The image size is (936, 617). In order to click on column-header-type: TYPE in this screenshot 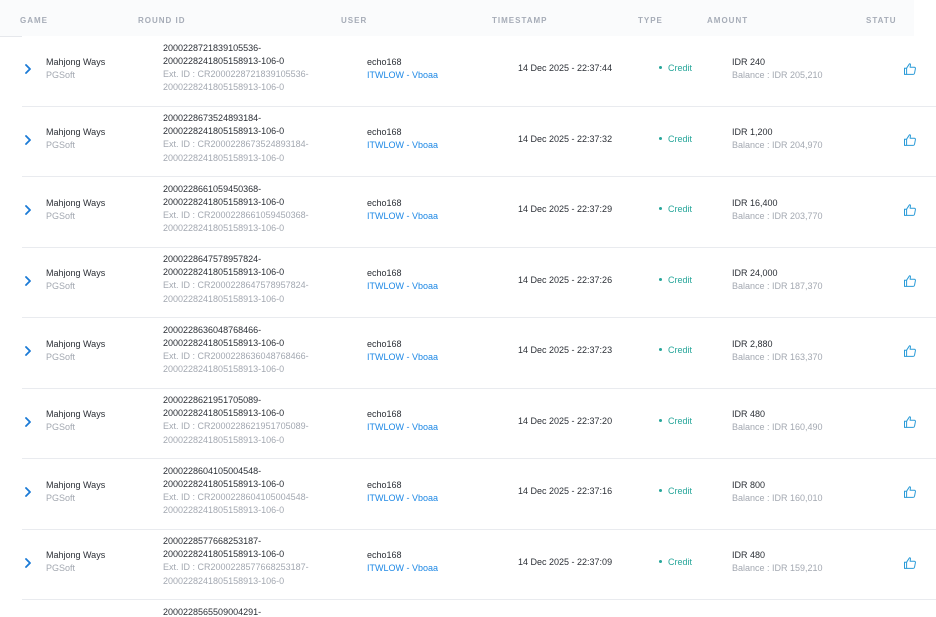, I will do `click(650, 20)`.